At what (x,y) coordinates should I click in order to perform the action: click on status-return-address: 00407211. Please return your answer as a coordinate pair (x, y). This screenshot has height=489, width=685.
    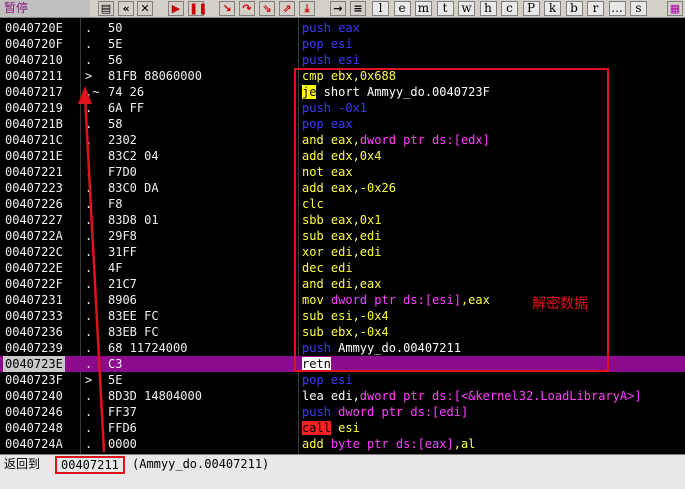
    Looking at the image, I should click on (90, 465).